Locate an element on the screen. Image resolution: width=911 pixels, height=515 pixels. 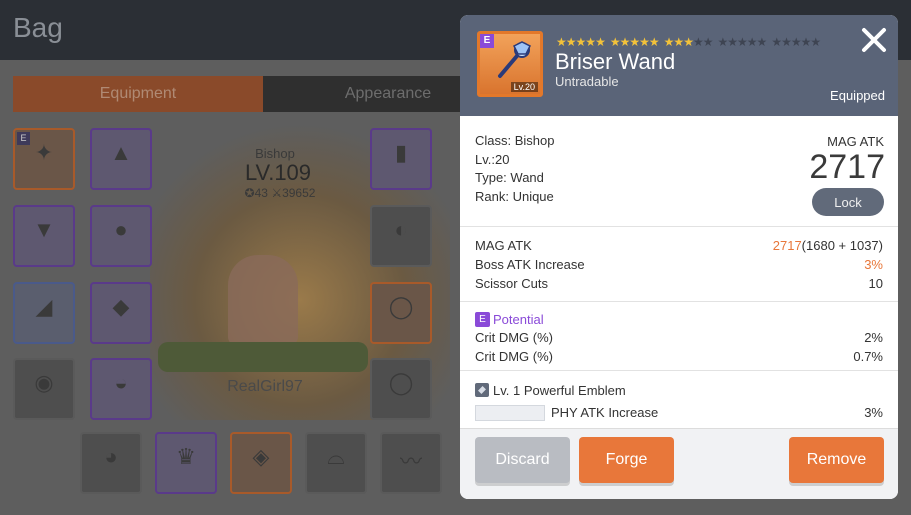
equip-slot-shield: ● is located at coordinates (121, 236).